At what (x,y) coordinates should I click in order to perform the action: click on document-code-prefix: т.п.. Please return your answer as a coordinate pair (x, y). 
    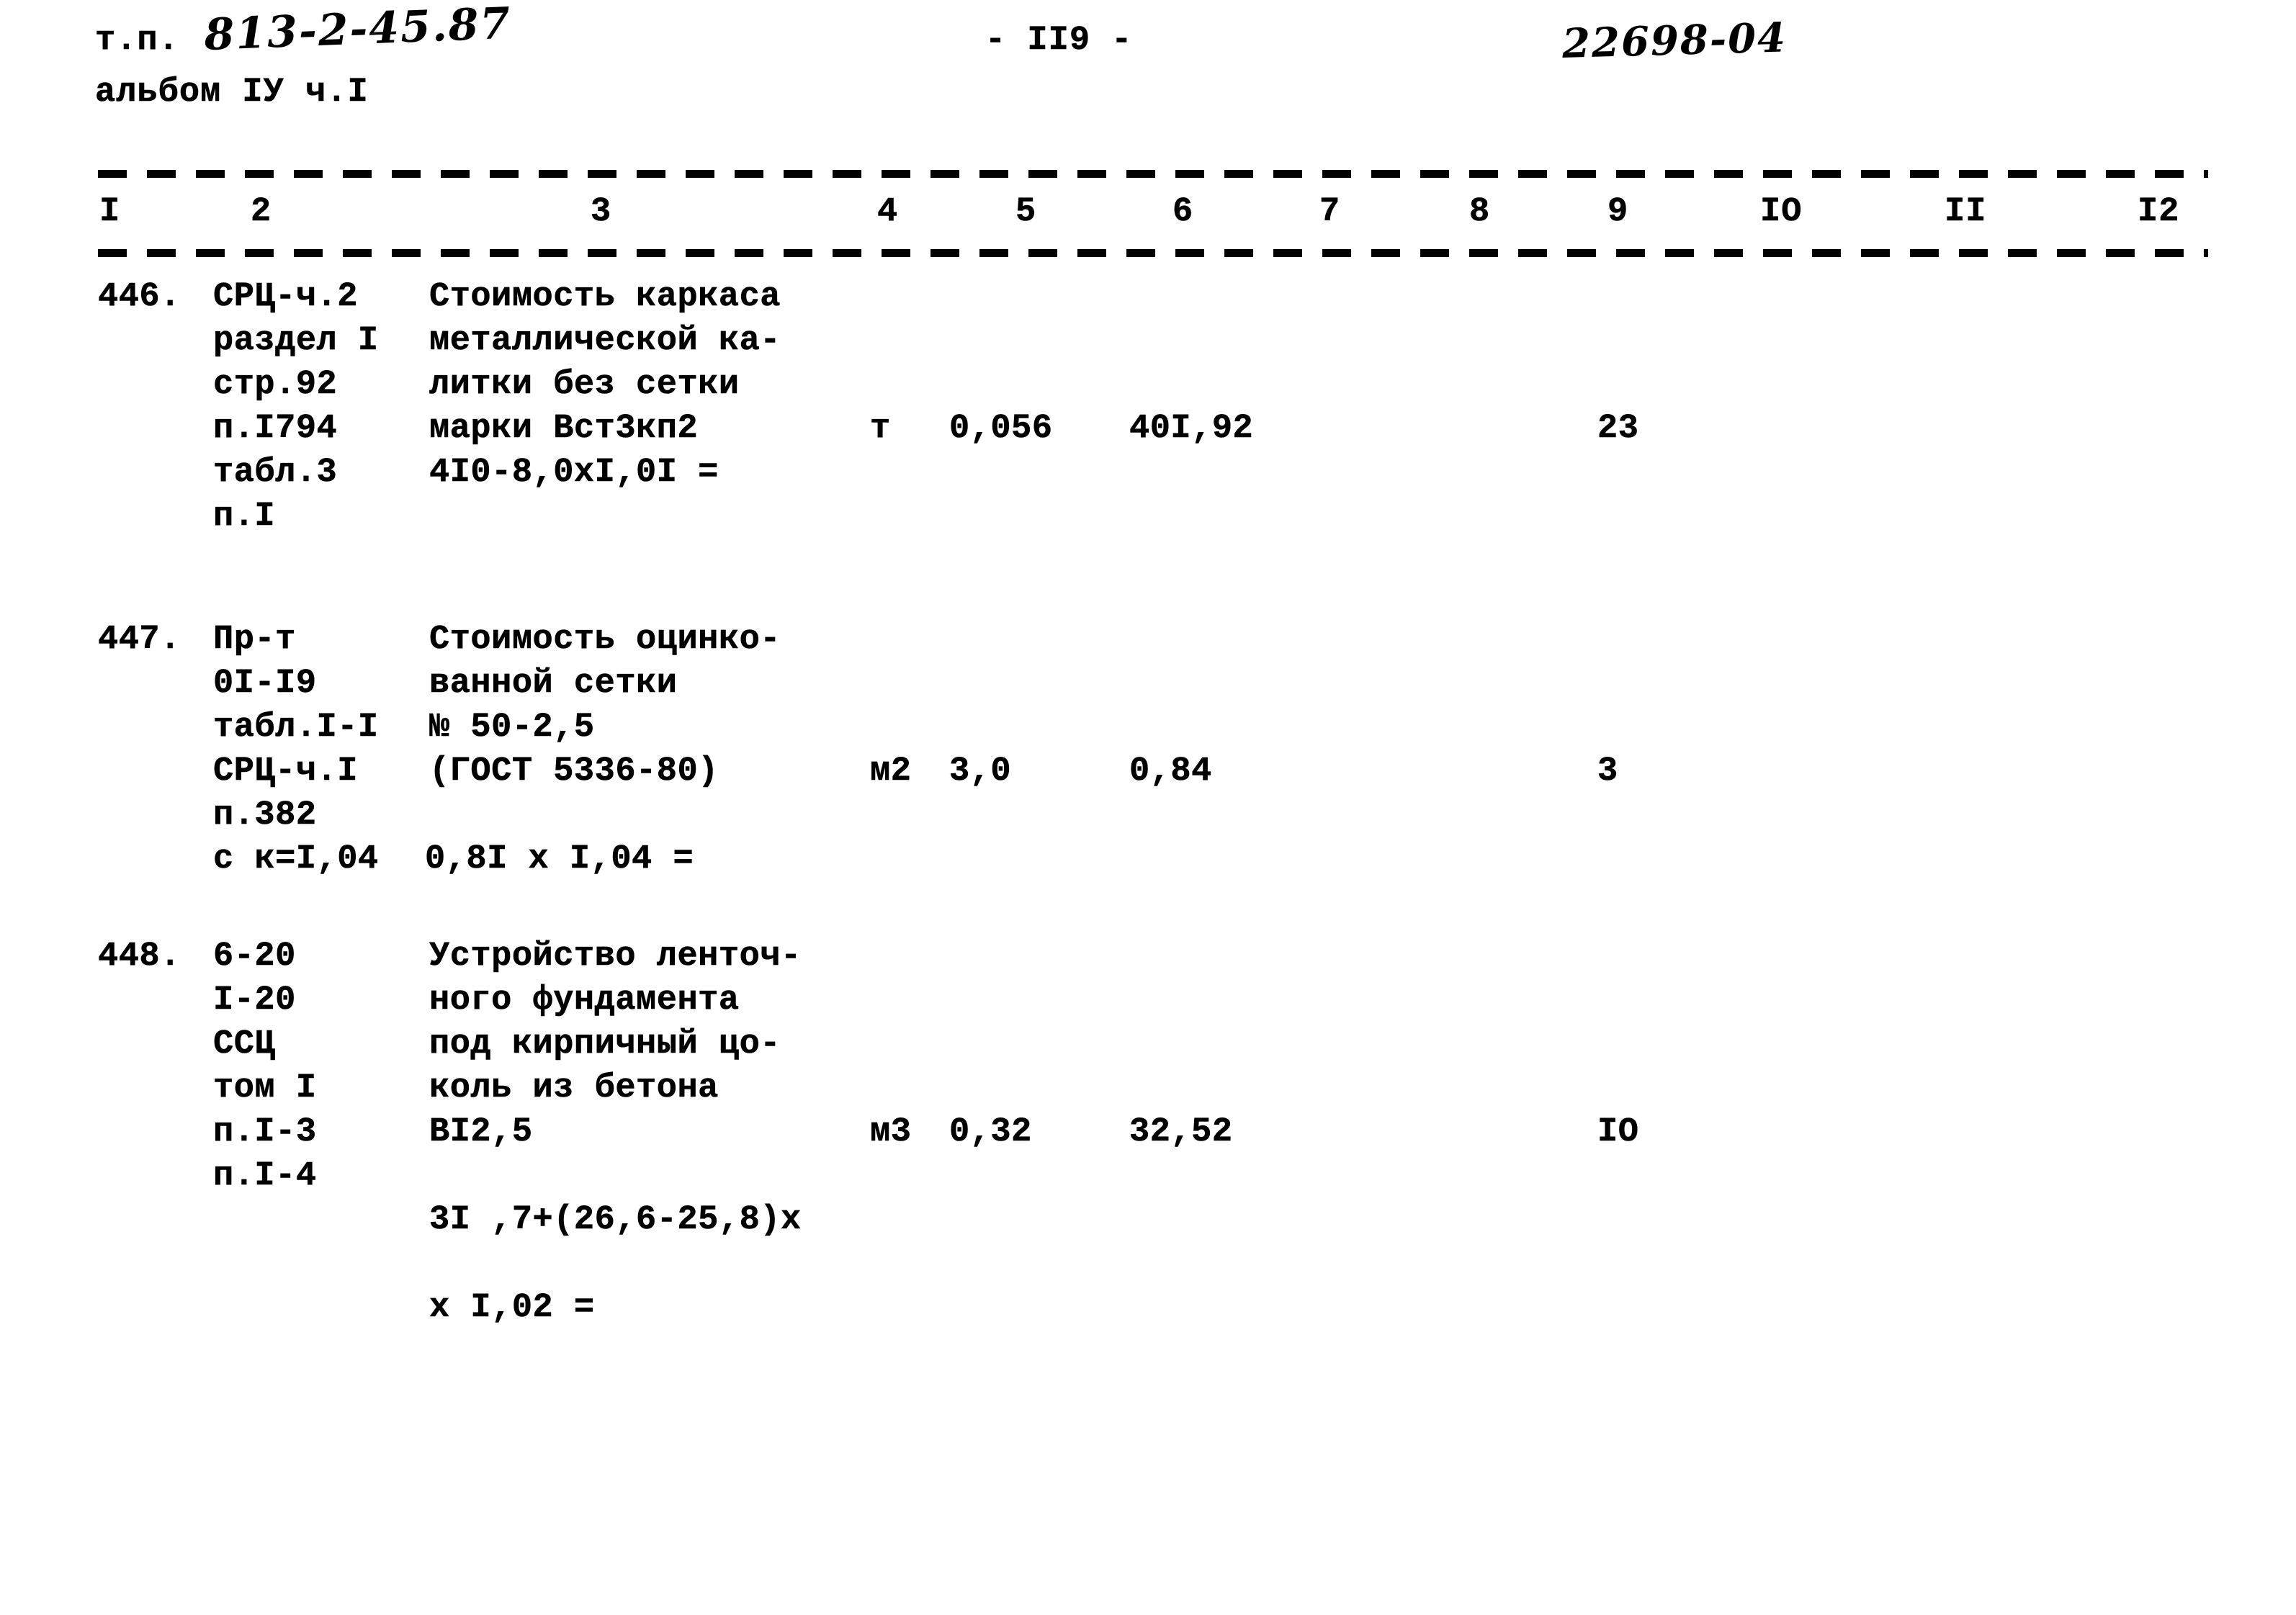
    Looking at the image, I should click on (137, 41).